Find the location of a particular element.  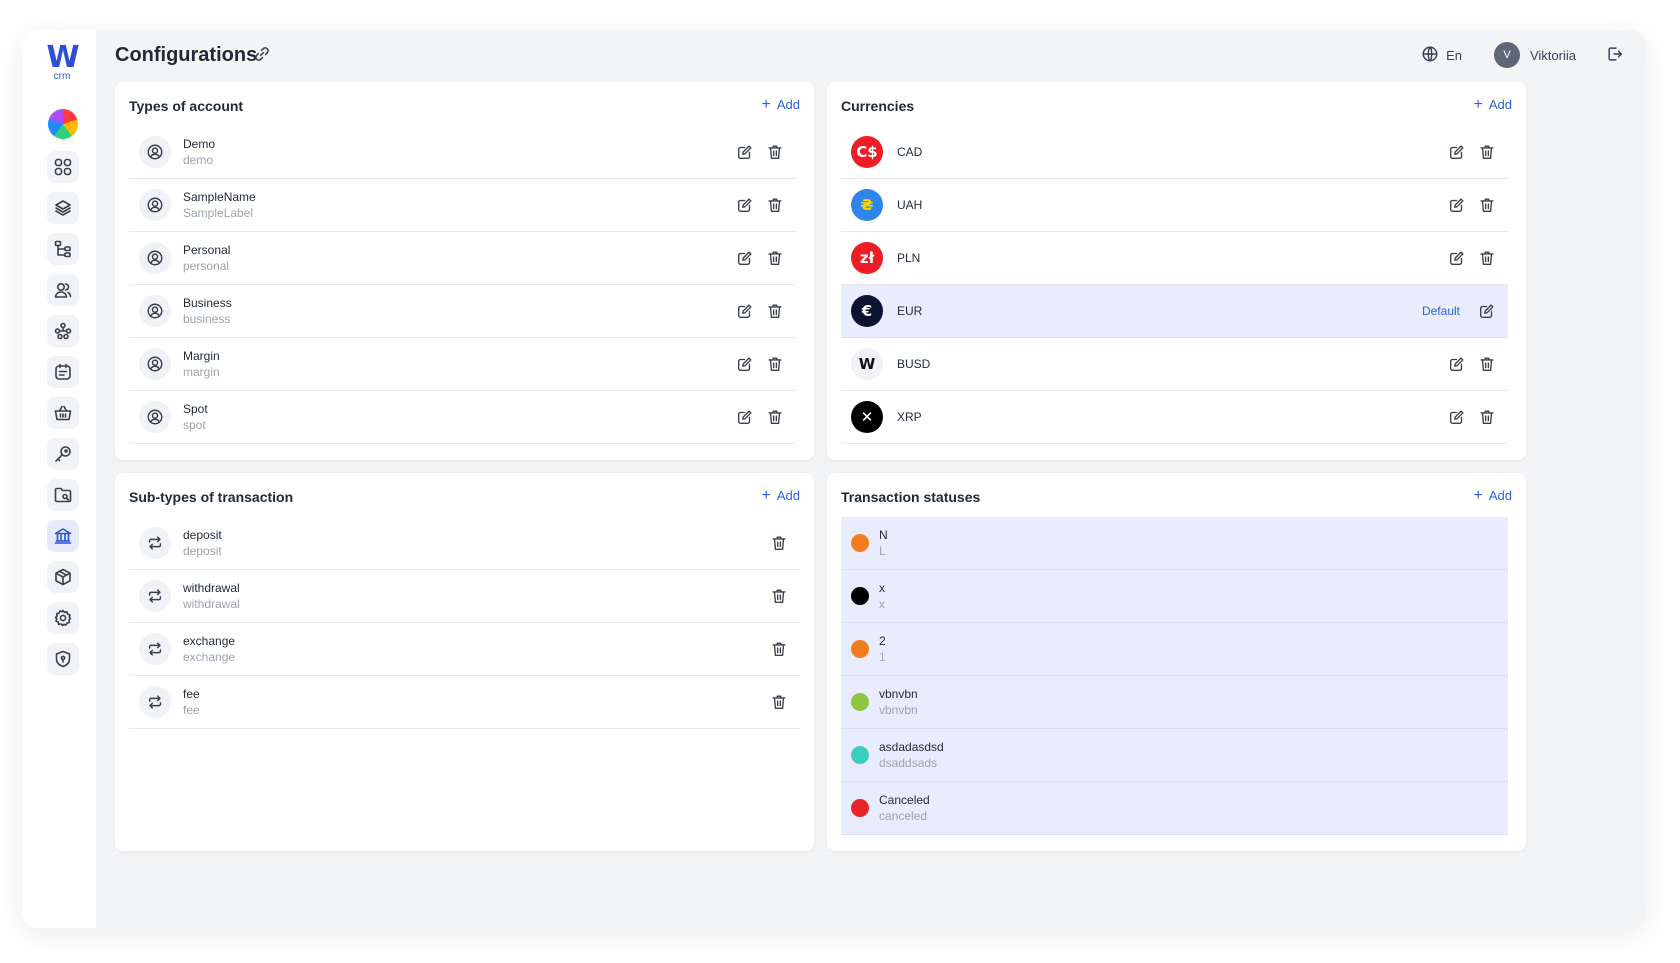

user-name: Viktoriia is located at coordinates (1553, 55).